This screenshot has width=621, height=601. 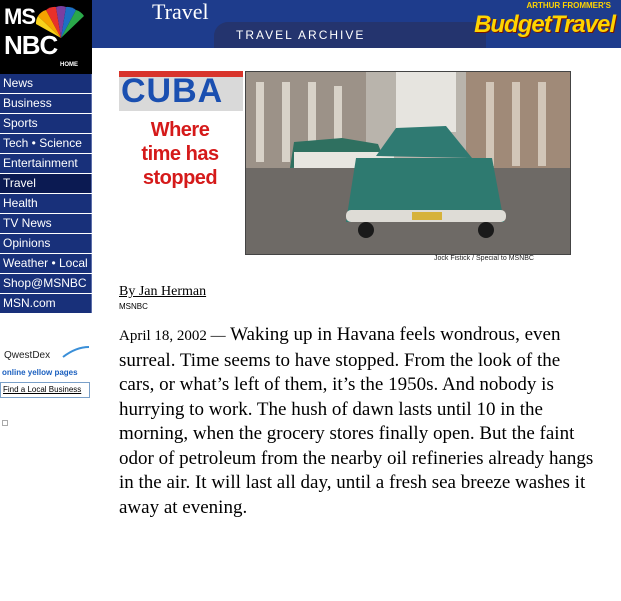 What do you see at coordinates (46, 283) in the screenshot?
I see `nav-item-shop: Shop@MSNBC` at bounding box center [46, 283].